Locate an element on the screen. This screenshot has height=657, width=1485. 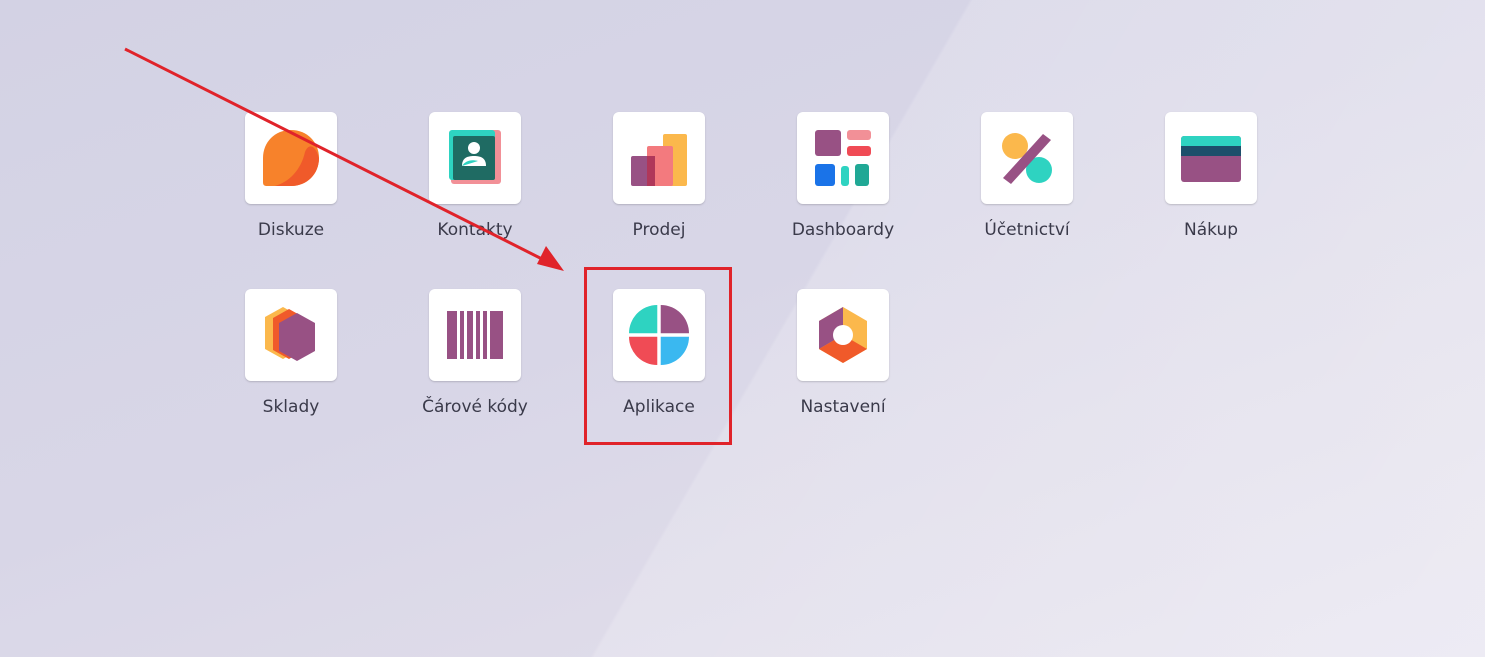
inventory-icon is located at coordinates (290, 334).